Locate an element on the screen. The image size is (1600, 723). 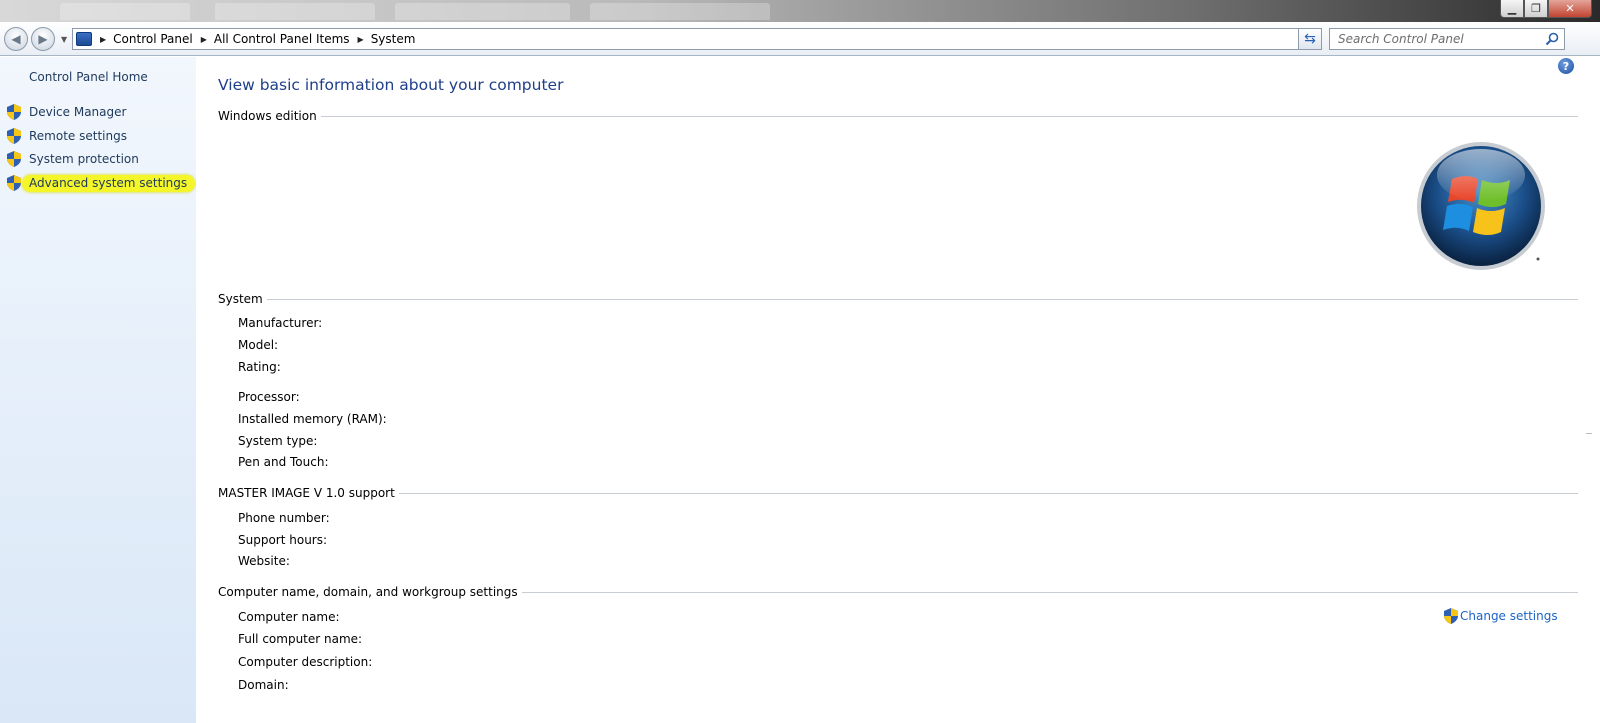
sidebar-item-advanced-system-settings: Advanced system settings is located at coordinates (101, 183).